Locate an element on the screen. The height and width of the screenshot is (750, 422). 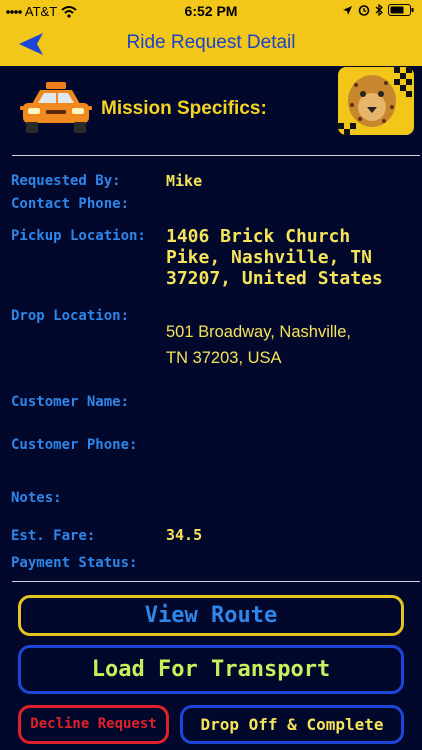
pickup-line-1: 1406 Brick Church is located at coordinates (258, 236).